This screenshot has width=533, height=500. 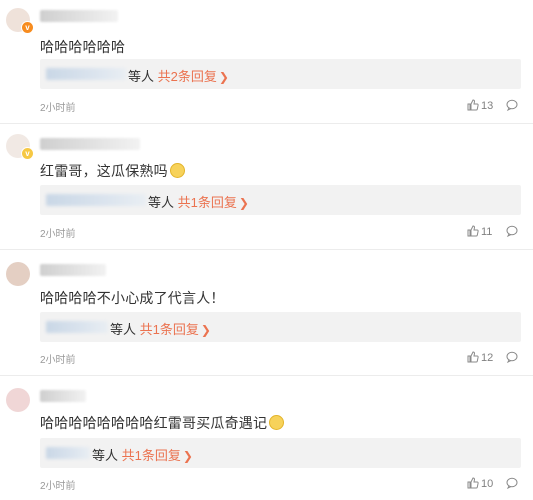 What do you see at coordinates (480, 483) in the screenshot?
I see `like-button: 10` at bounding box center [480, 483].